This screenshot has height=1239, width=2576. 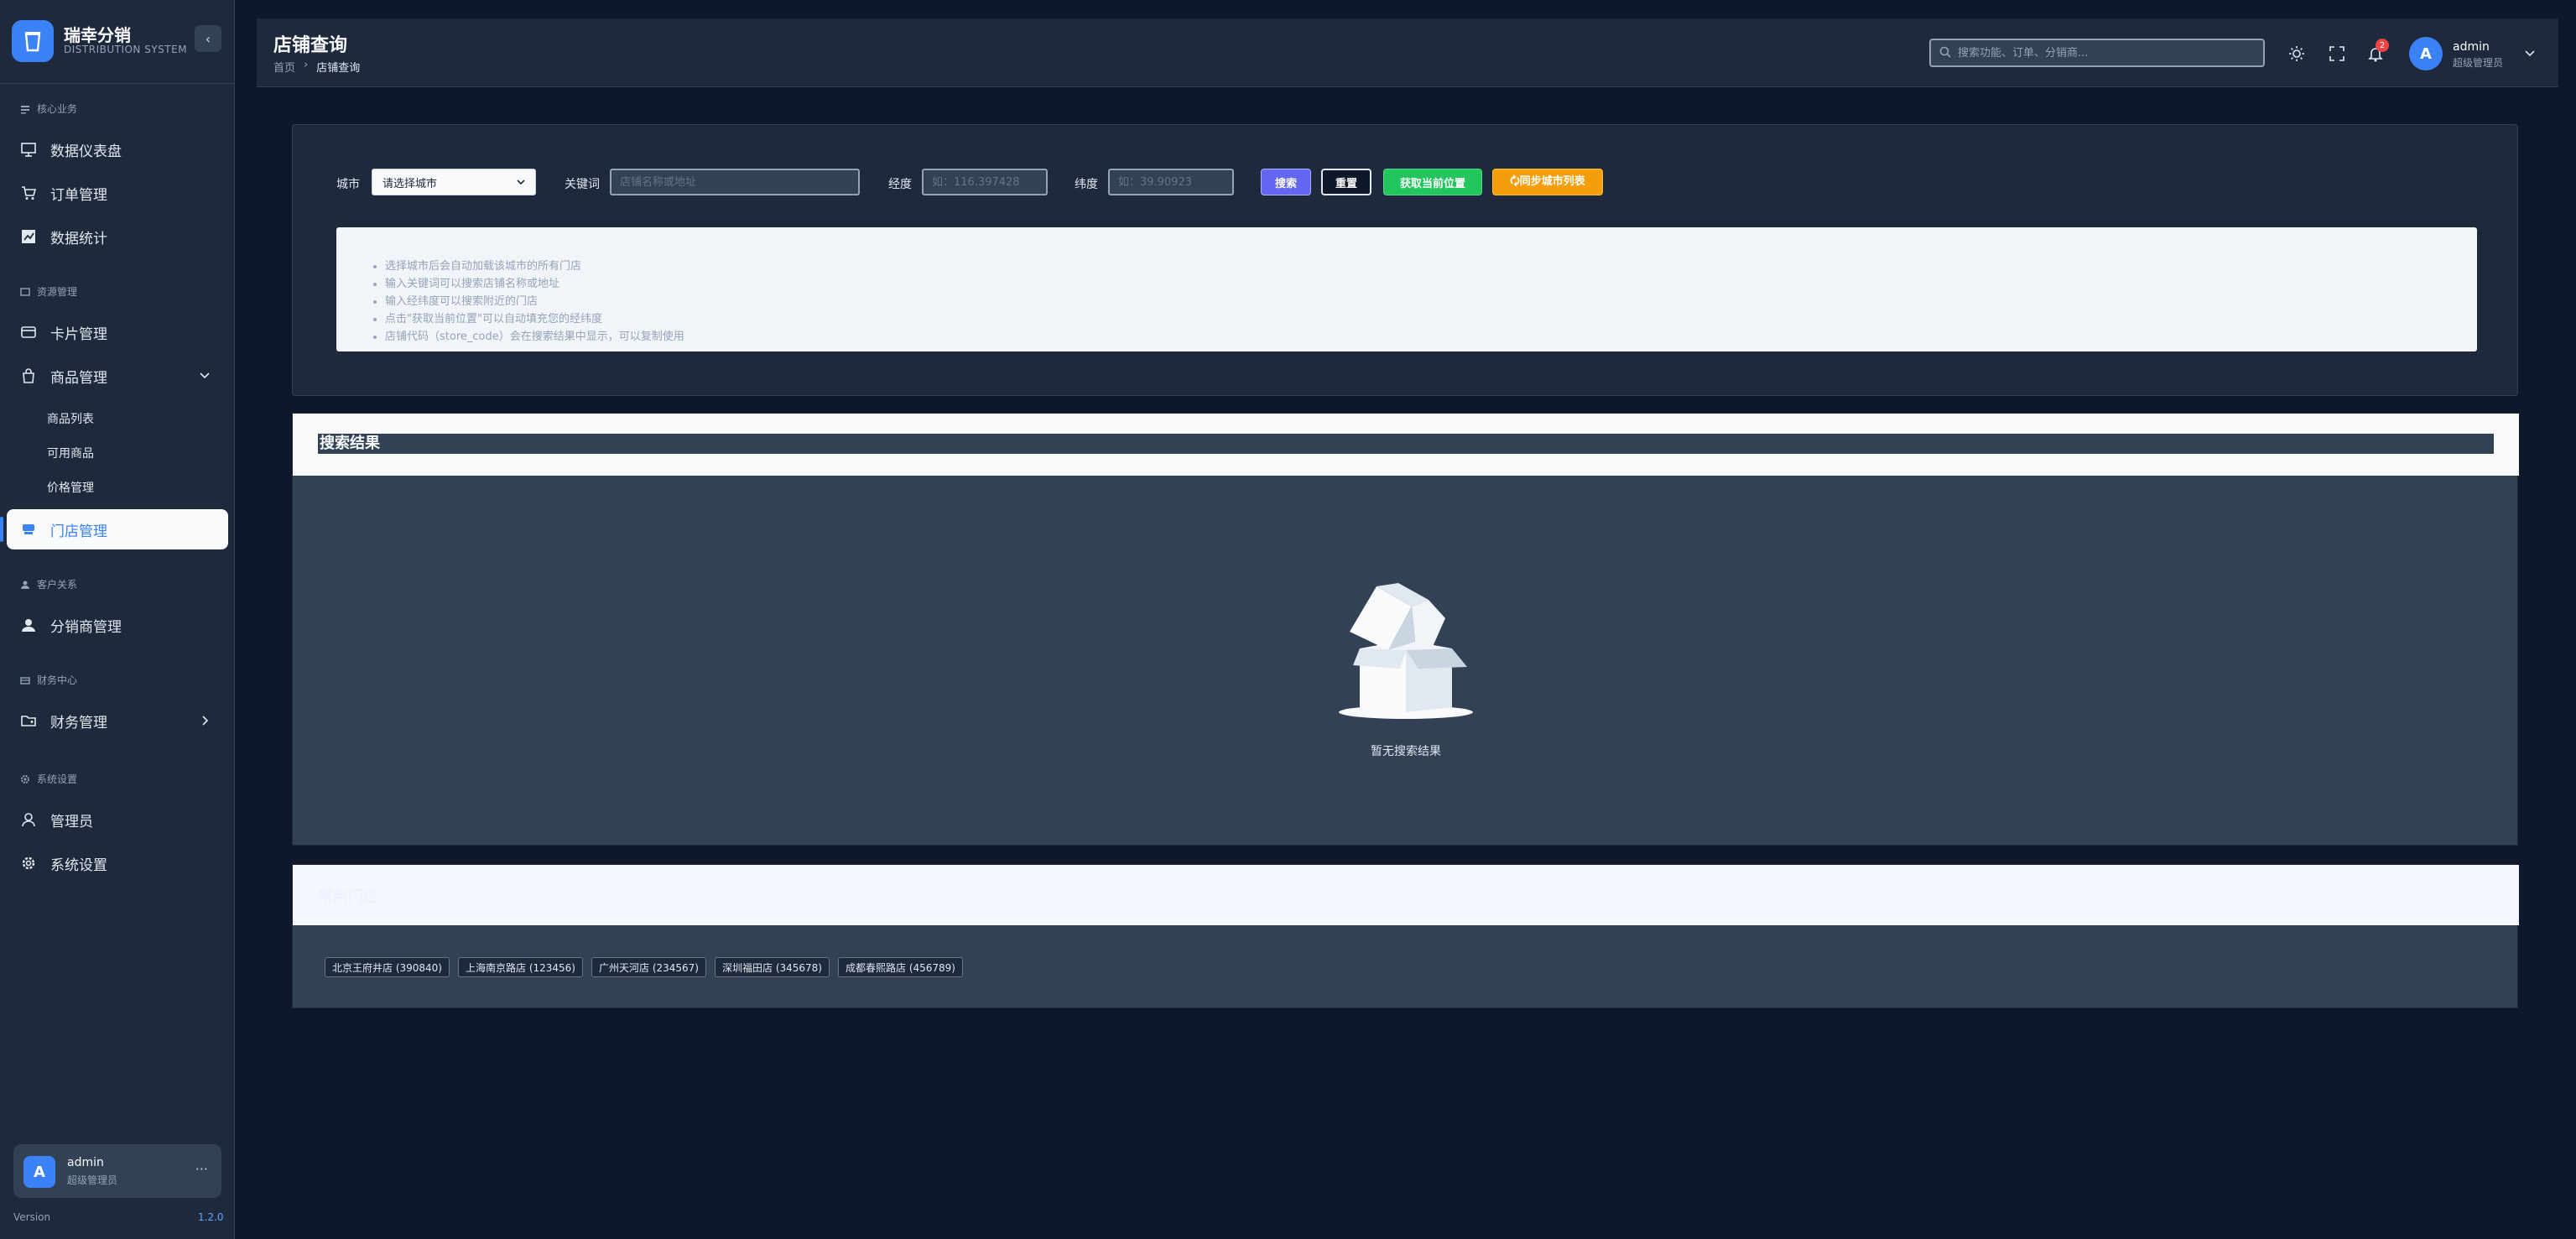 I want to click on sidebar-item-distributors: 分销商管理, so click(x=117, y=625).